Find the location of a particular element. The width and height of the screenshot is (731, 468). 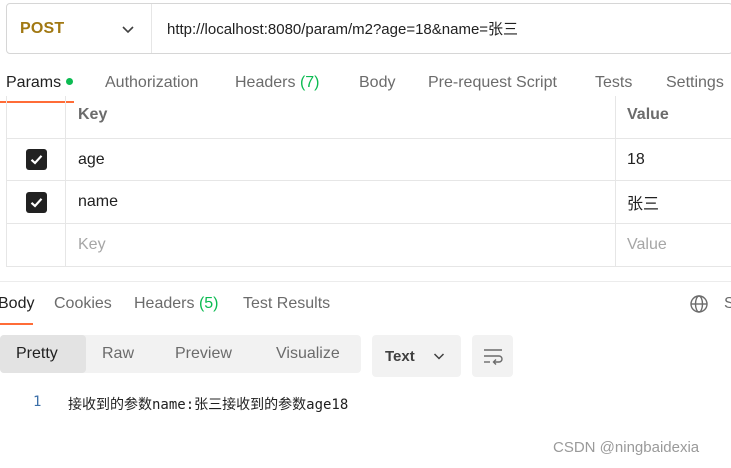

value-column-header: Value is located at coordinates (648, 114).